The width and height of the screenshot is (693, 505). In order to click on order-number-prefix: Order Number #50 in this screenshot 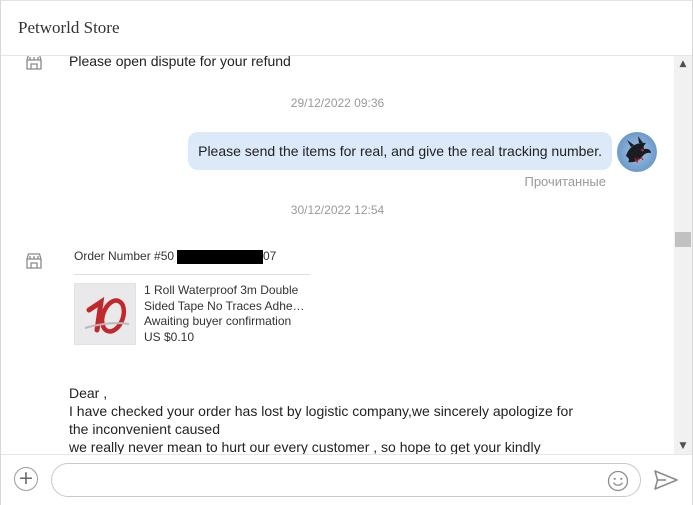, I will do `click(124, 256)`.